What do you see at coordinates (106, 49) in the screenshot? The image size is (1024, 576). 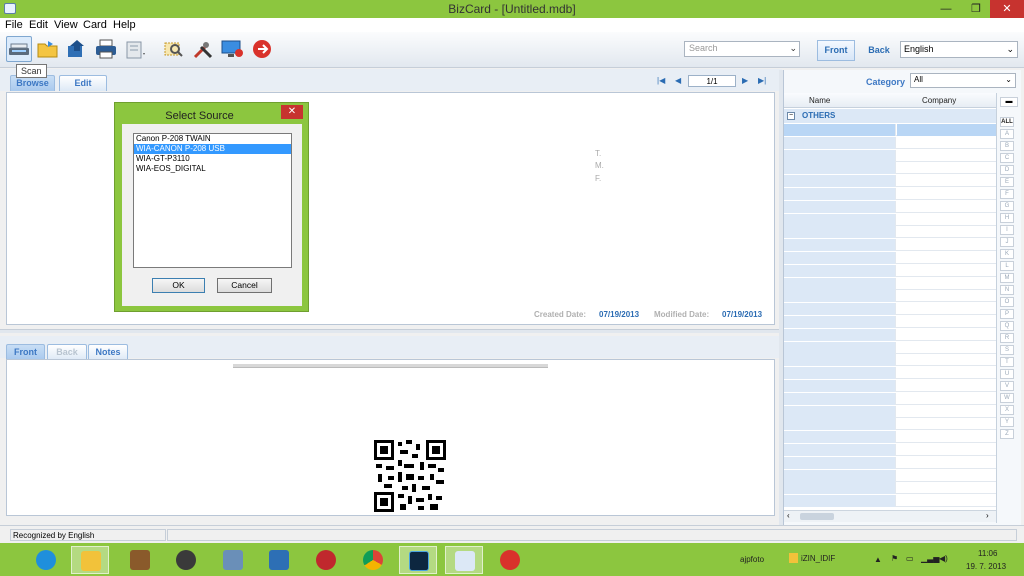 I see `print-icon` at bounding box center [106, 49].